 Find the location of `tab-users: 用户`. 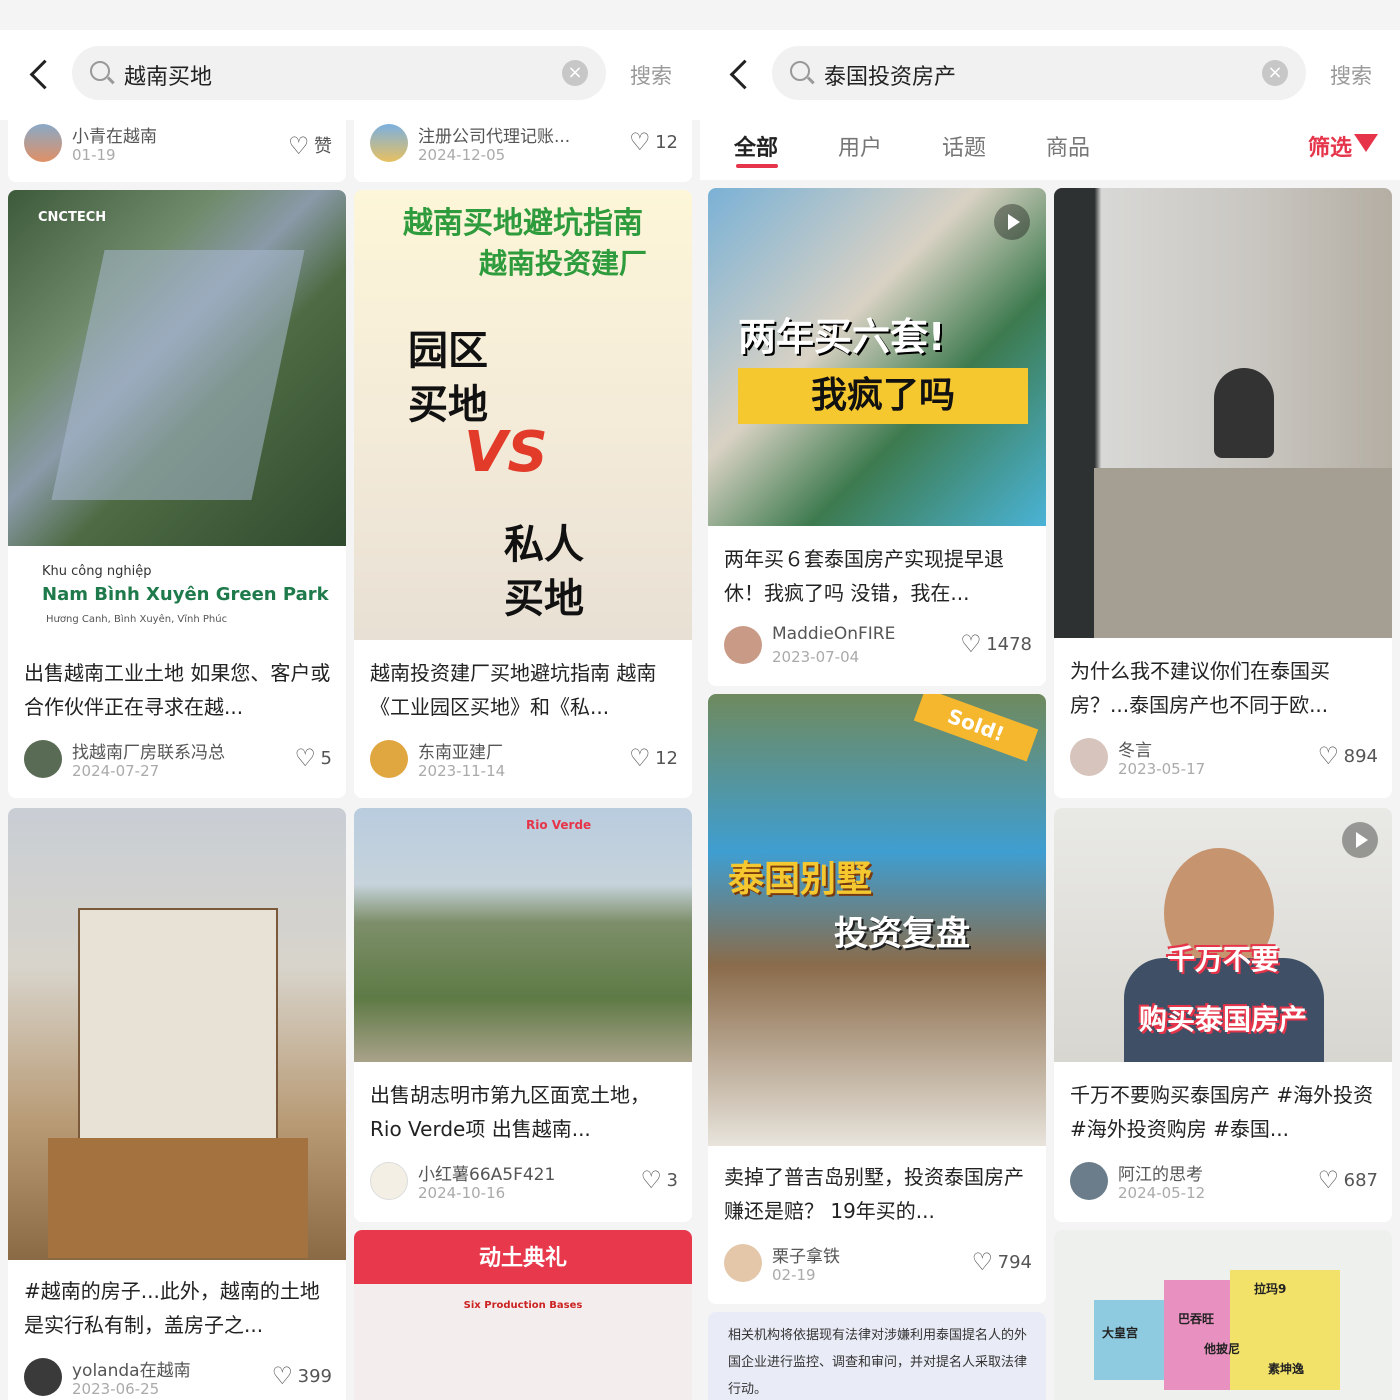

tab-users: 用户 is located at coordinates (860, 146).